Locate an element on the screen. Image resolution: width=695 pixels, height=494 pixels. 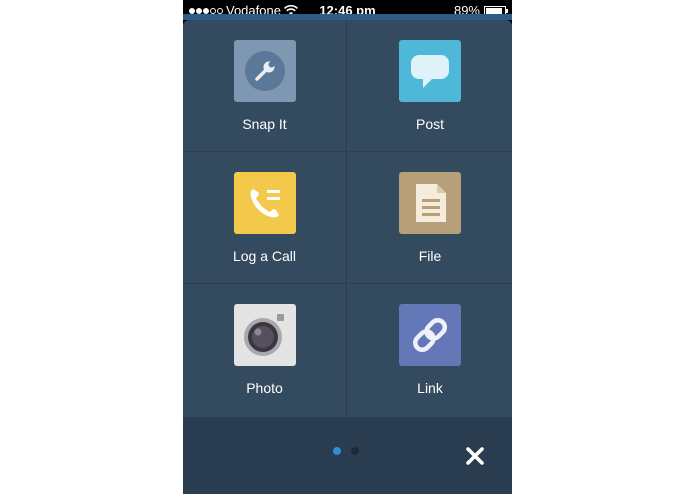
close-icon is located at coordinates (475, 456).